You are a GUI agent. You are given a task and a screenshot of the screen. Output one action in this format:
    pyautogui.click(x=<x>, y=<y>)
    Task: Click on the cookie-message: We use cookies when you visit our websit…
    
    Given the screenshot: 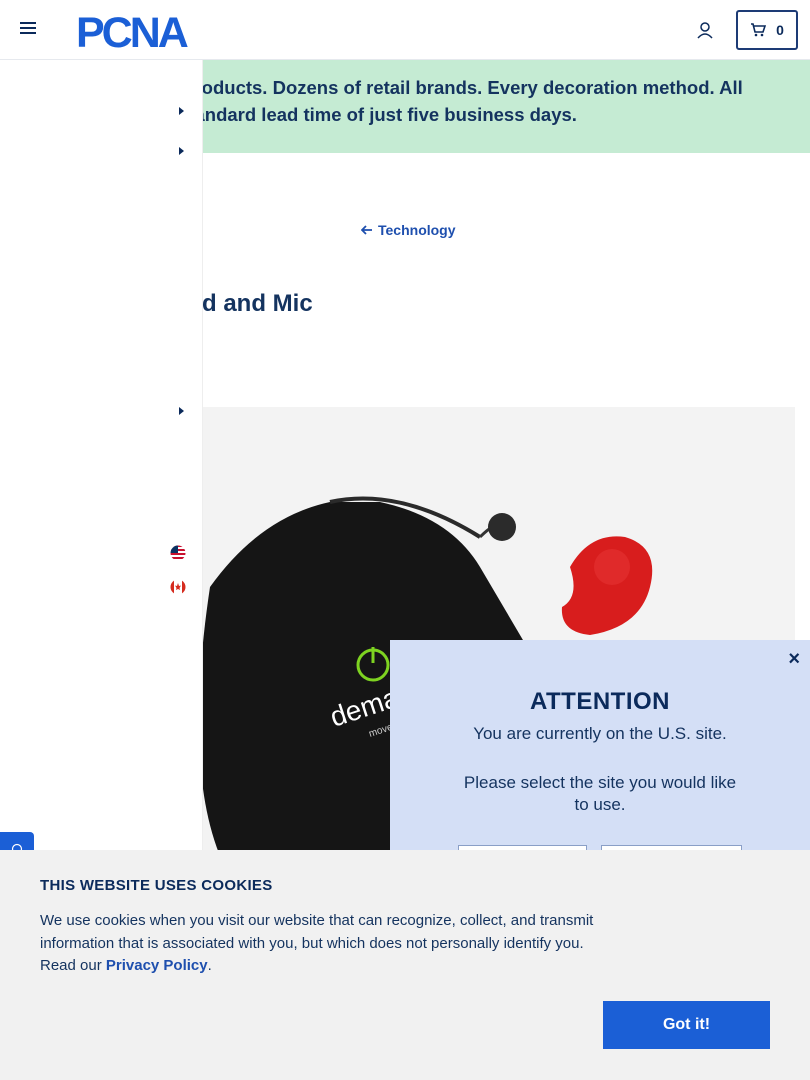 What is the action you would take?
    pyautogui.click(x=325, y=944)
    